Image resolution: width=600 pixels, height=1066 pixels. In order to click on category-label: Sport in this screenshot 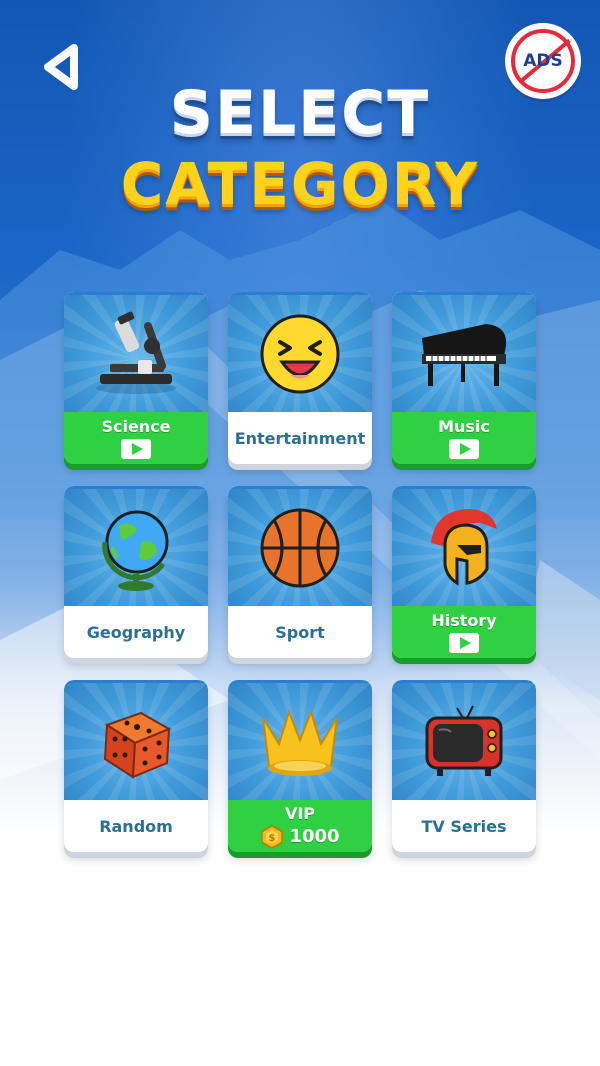, I will do `click(300, 632)`.